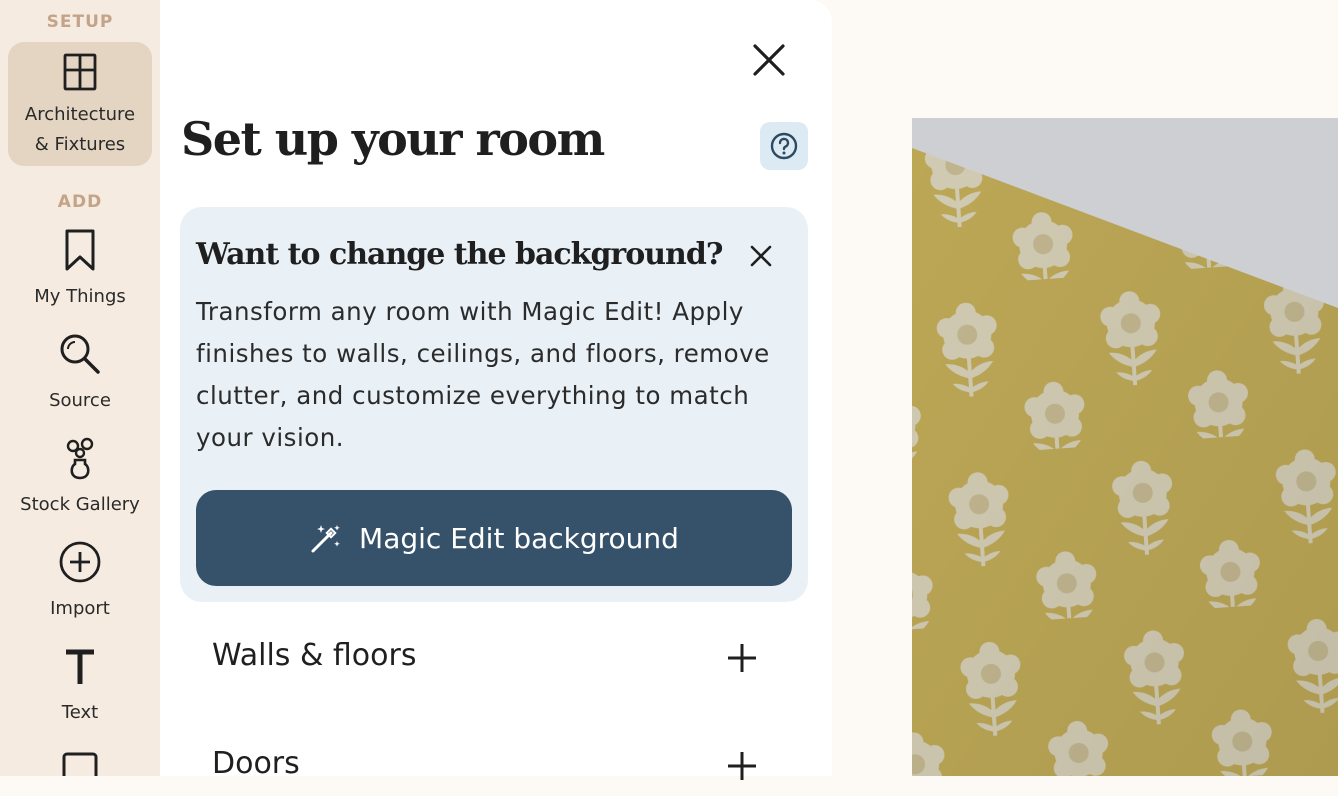 The image size is (1338, 796). What do you see at coordinates (519, 538) in the screenshot?
I see `magic-edit-button-label: Magic Edit background` at bounding box center [519, 538].